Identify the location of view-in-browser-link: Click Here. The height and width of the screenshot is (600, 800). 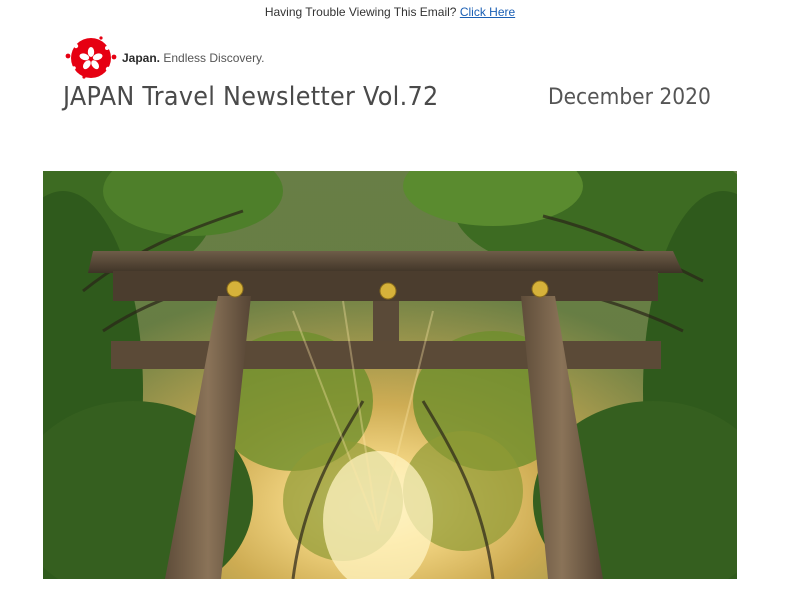
(487, 12).